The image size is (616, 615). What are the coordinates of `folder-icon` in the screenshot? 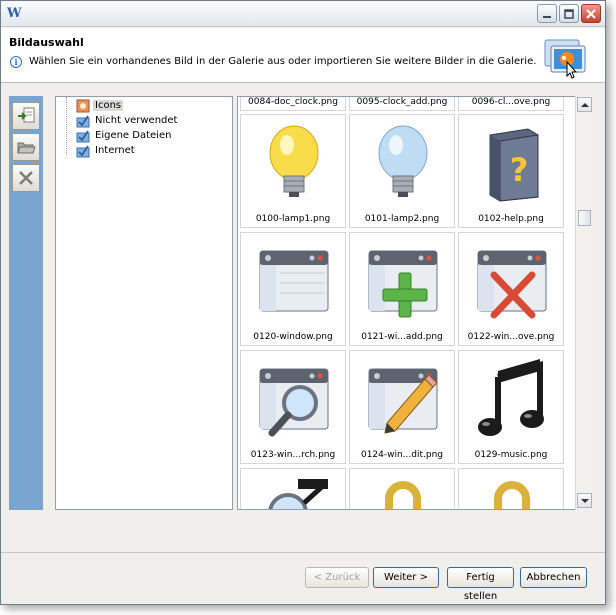 It's located at (26, 148).